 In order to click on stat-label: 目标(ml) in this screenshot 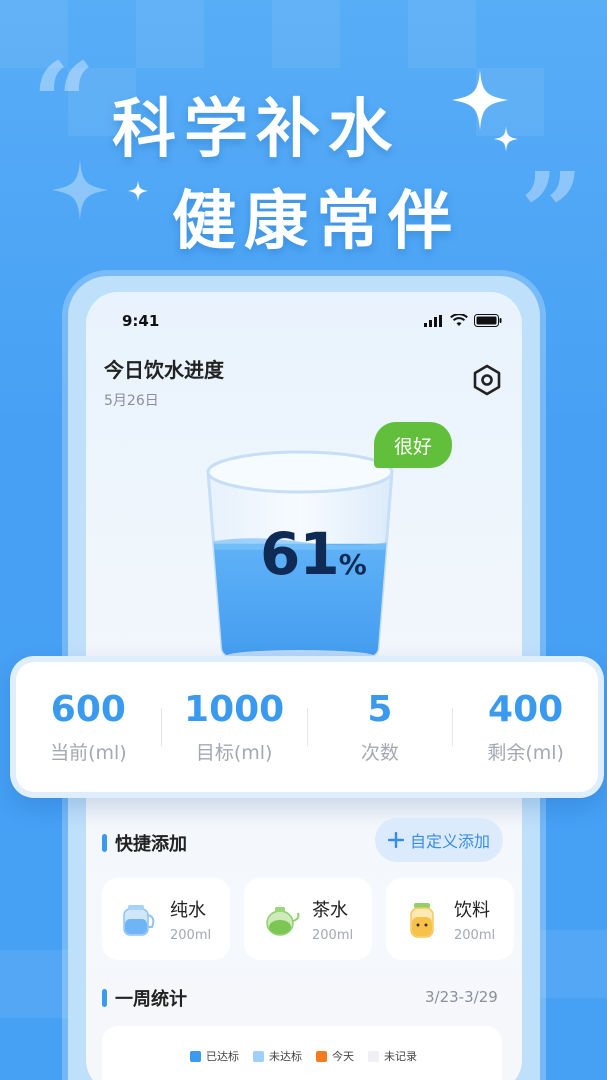, I will do `click(234, 753)`.